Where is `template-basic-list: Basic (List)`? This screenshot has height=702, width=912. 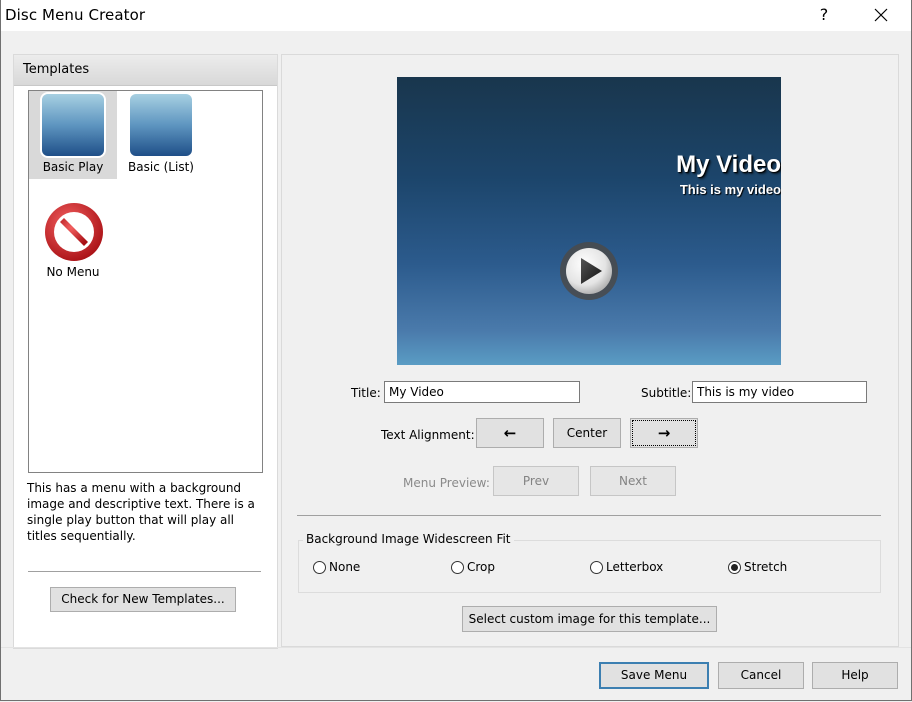
template-basic-list: Basic (List) is located at coordinates (161, 135).